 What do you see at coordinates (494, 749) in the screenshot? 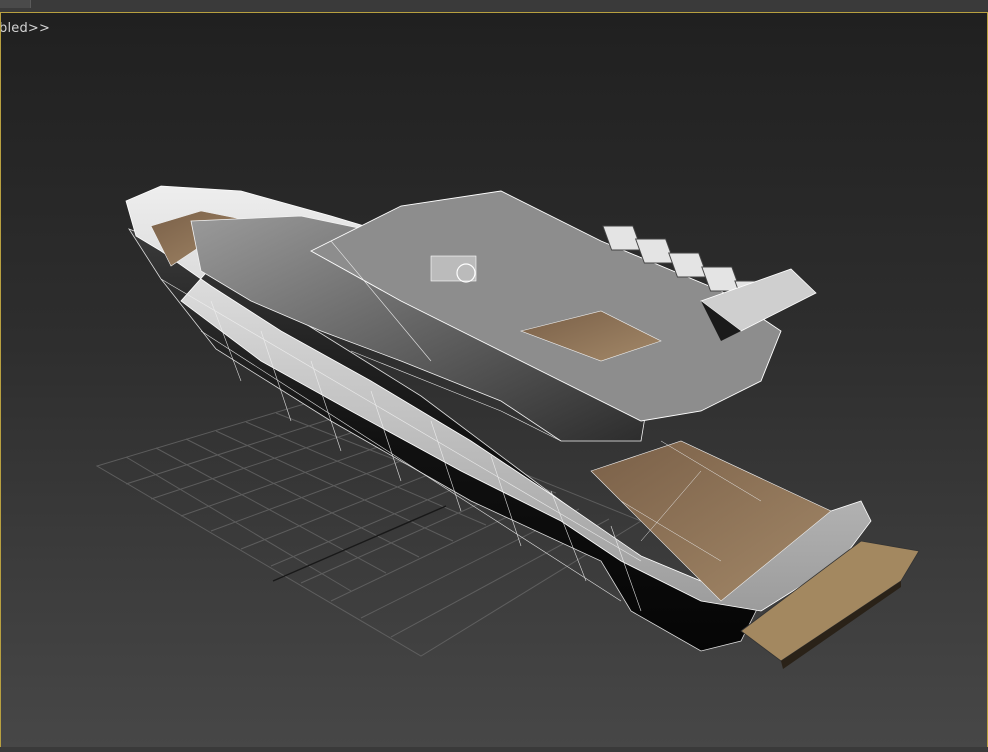
I see `bottom-strip` at bounding box center [494, 749].